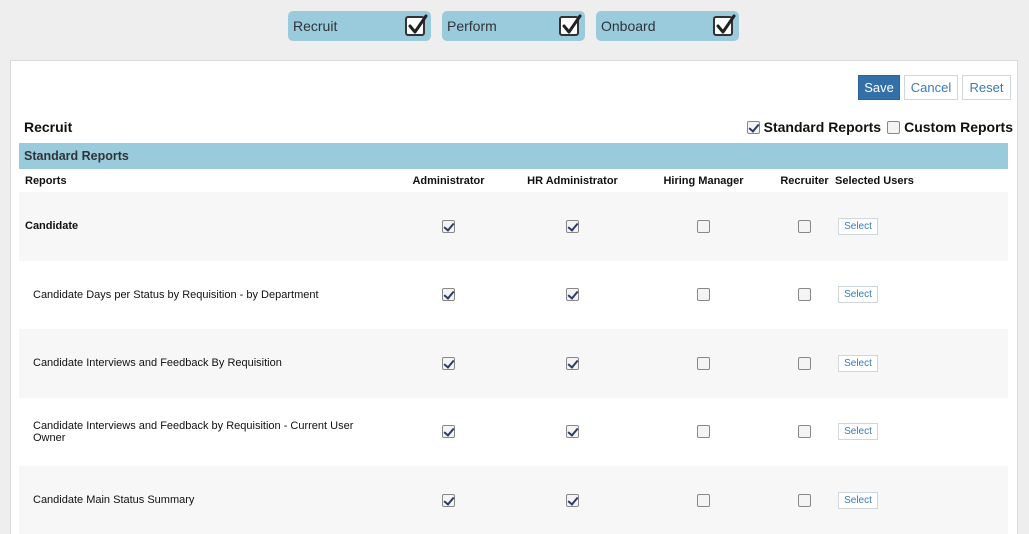 The height and width of the screenshot is (534, 1029). What do you see at coordinates (879, 87) in the screenshot?
I see `save-button: Save` at bounding box center [879, 87].